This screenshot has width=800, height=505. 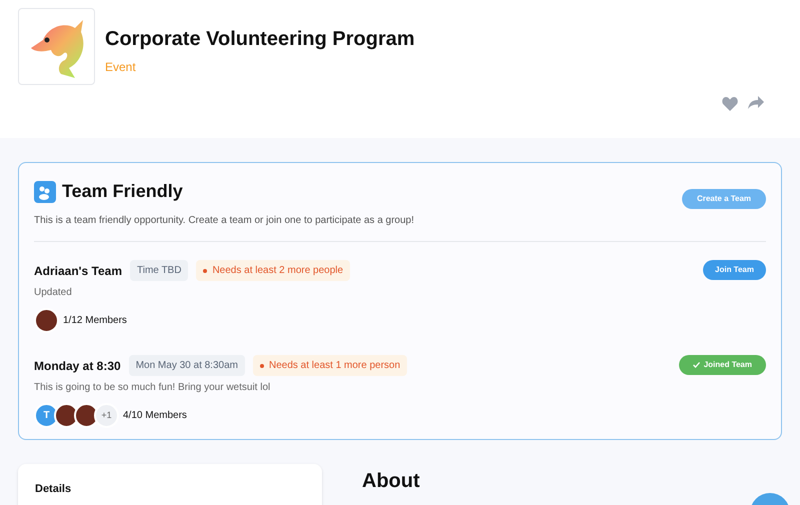 I want to click on avatar-placeholder, so click(x=46, y=320).